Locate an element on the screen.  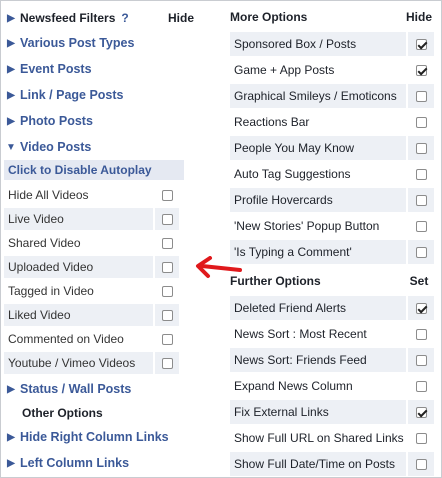
video-filter-label: Live Video is located at coordinates (78, 219).